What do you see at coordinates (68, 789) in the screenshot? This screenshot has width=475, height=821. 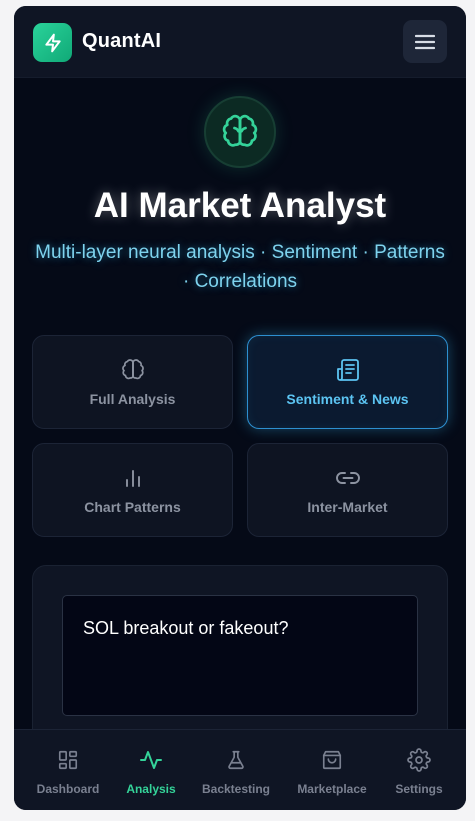 I see `nav-label: Dashboard` at bounding box center [68, 789].